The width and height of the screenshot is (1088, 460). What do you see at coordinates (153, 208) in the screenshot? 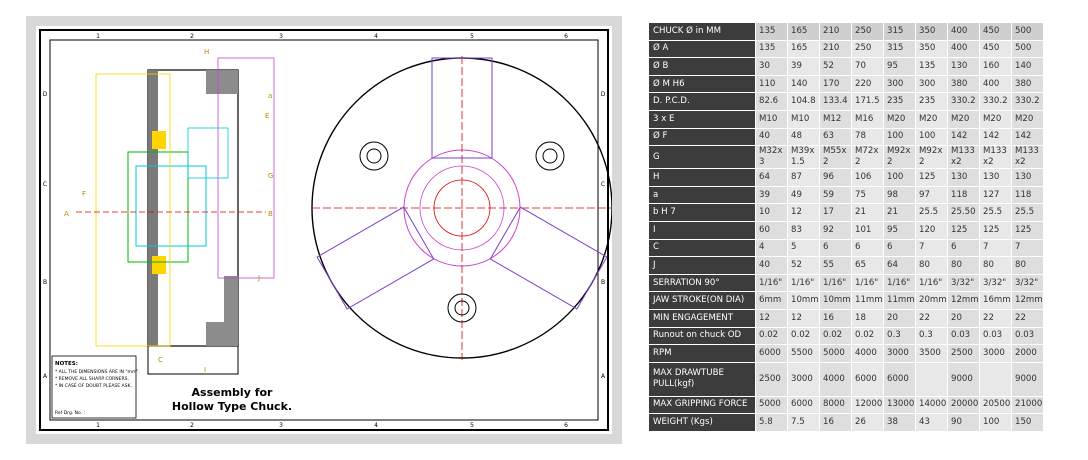
I see `body-wall-section` at bounding box center [153, 208].